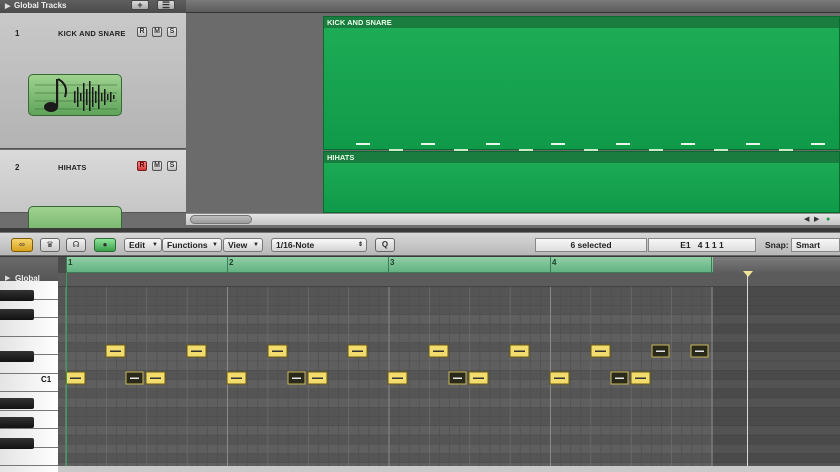 Image resolution: width=840 pixels, height=472 pixels. Describe the element at coordinates (93, 6) in the screenshot. I see `global-tracks-header: ▶ Global Tracks + ☰` at that location.